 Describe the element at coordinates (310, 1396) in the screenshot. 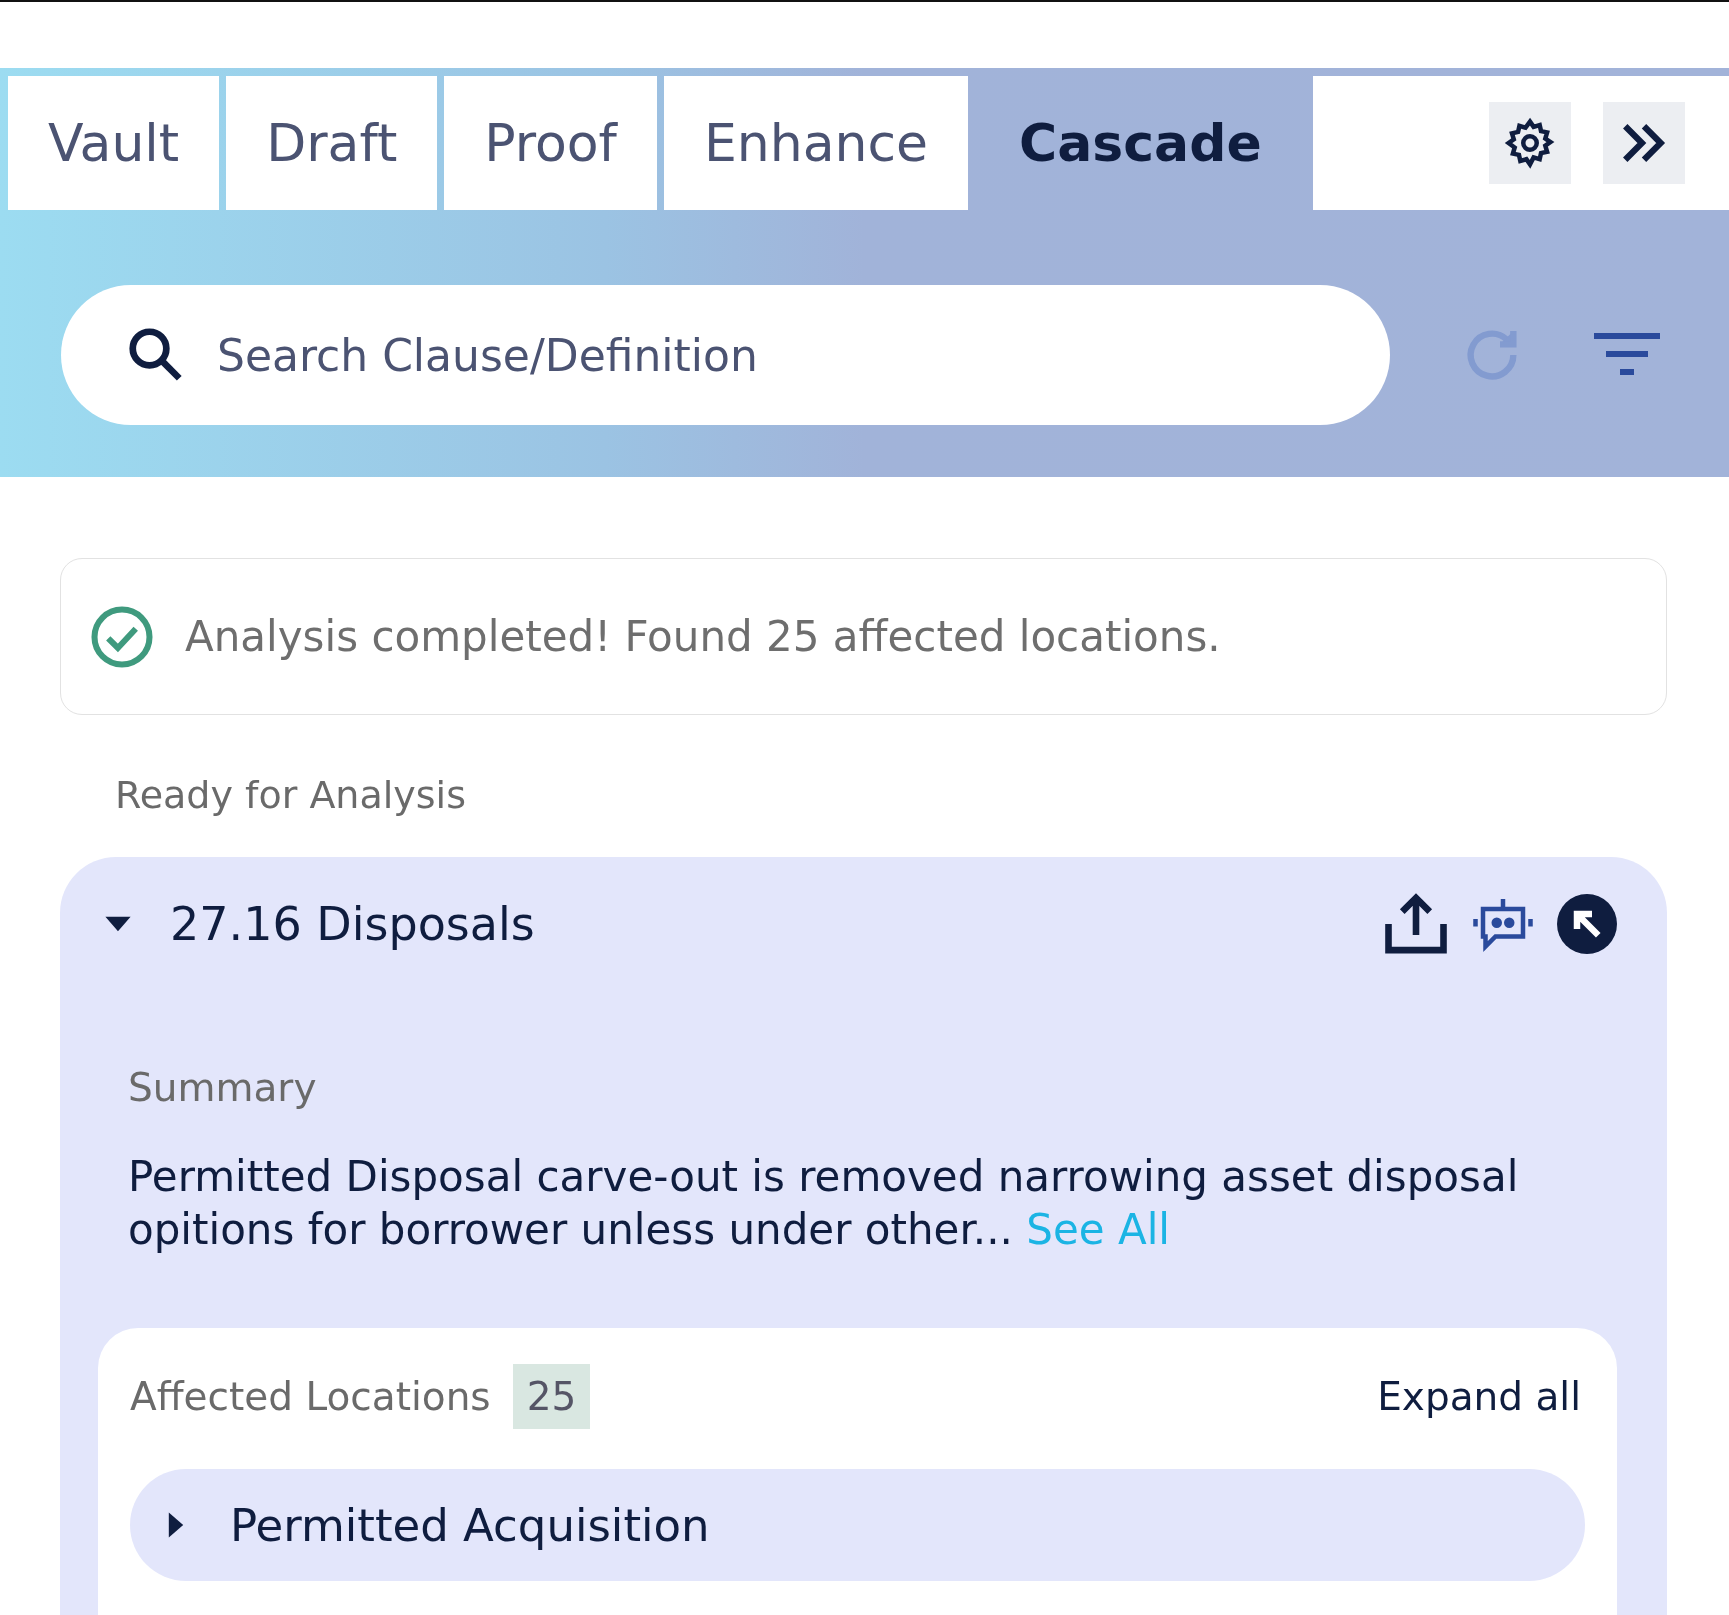

I see `locations-label: Affected Locations` at that location.